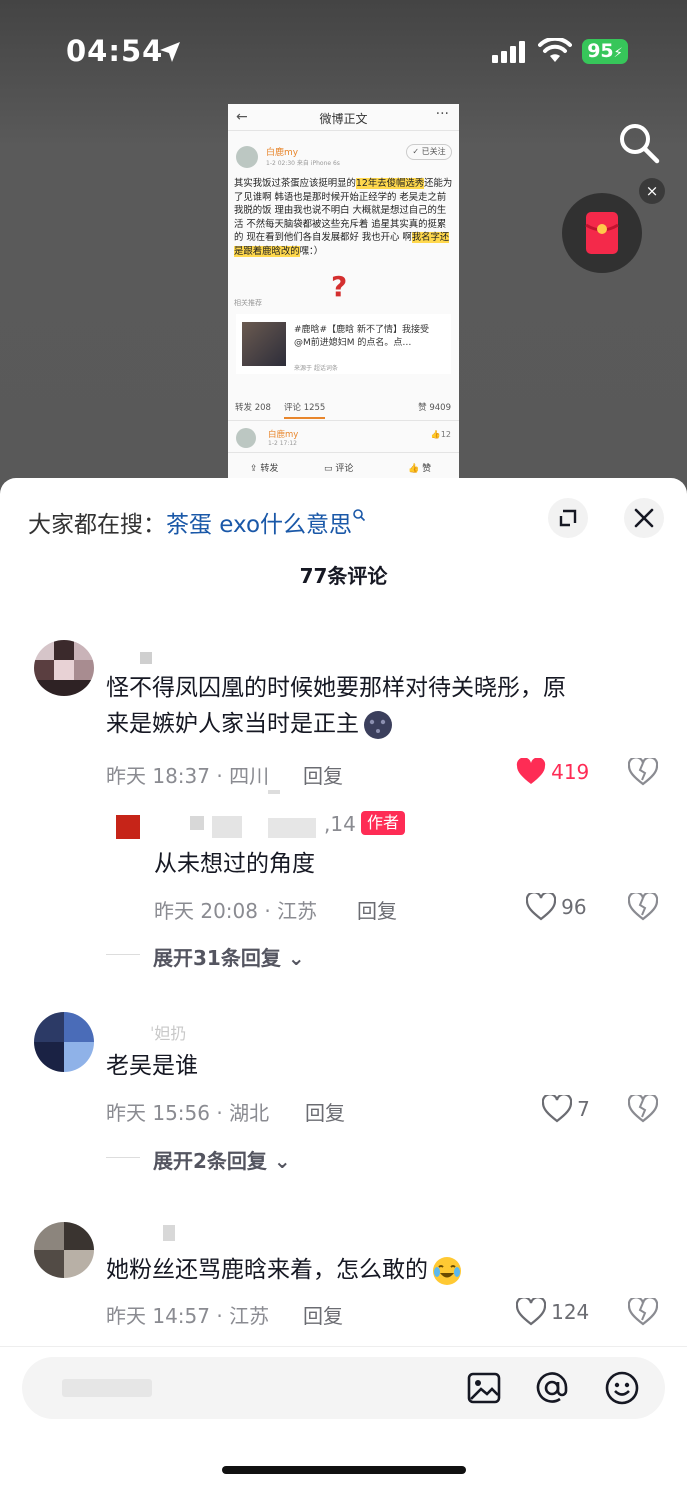 The height and width of the screenshot is (1490, 687). What do you see at coordinates (246, 438) in the screenshot?
I see `weibo-comment-avatar` at bounding box center [246, 438].